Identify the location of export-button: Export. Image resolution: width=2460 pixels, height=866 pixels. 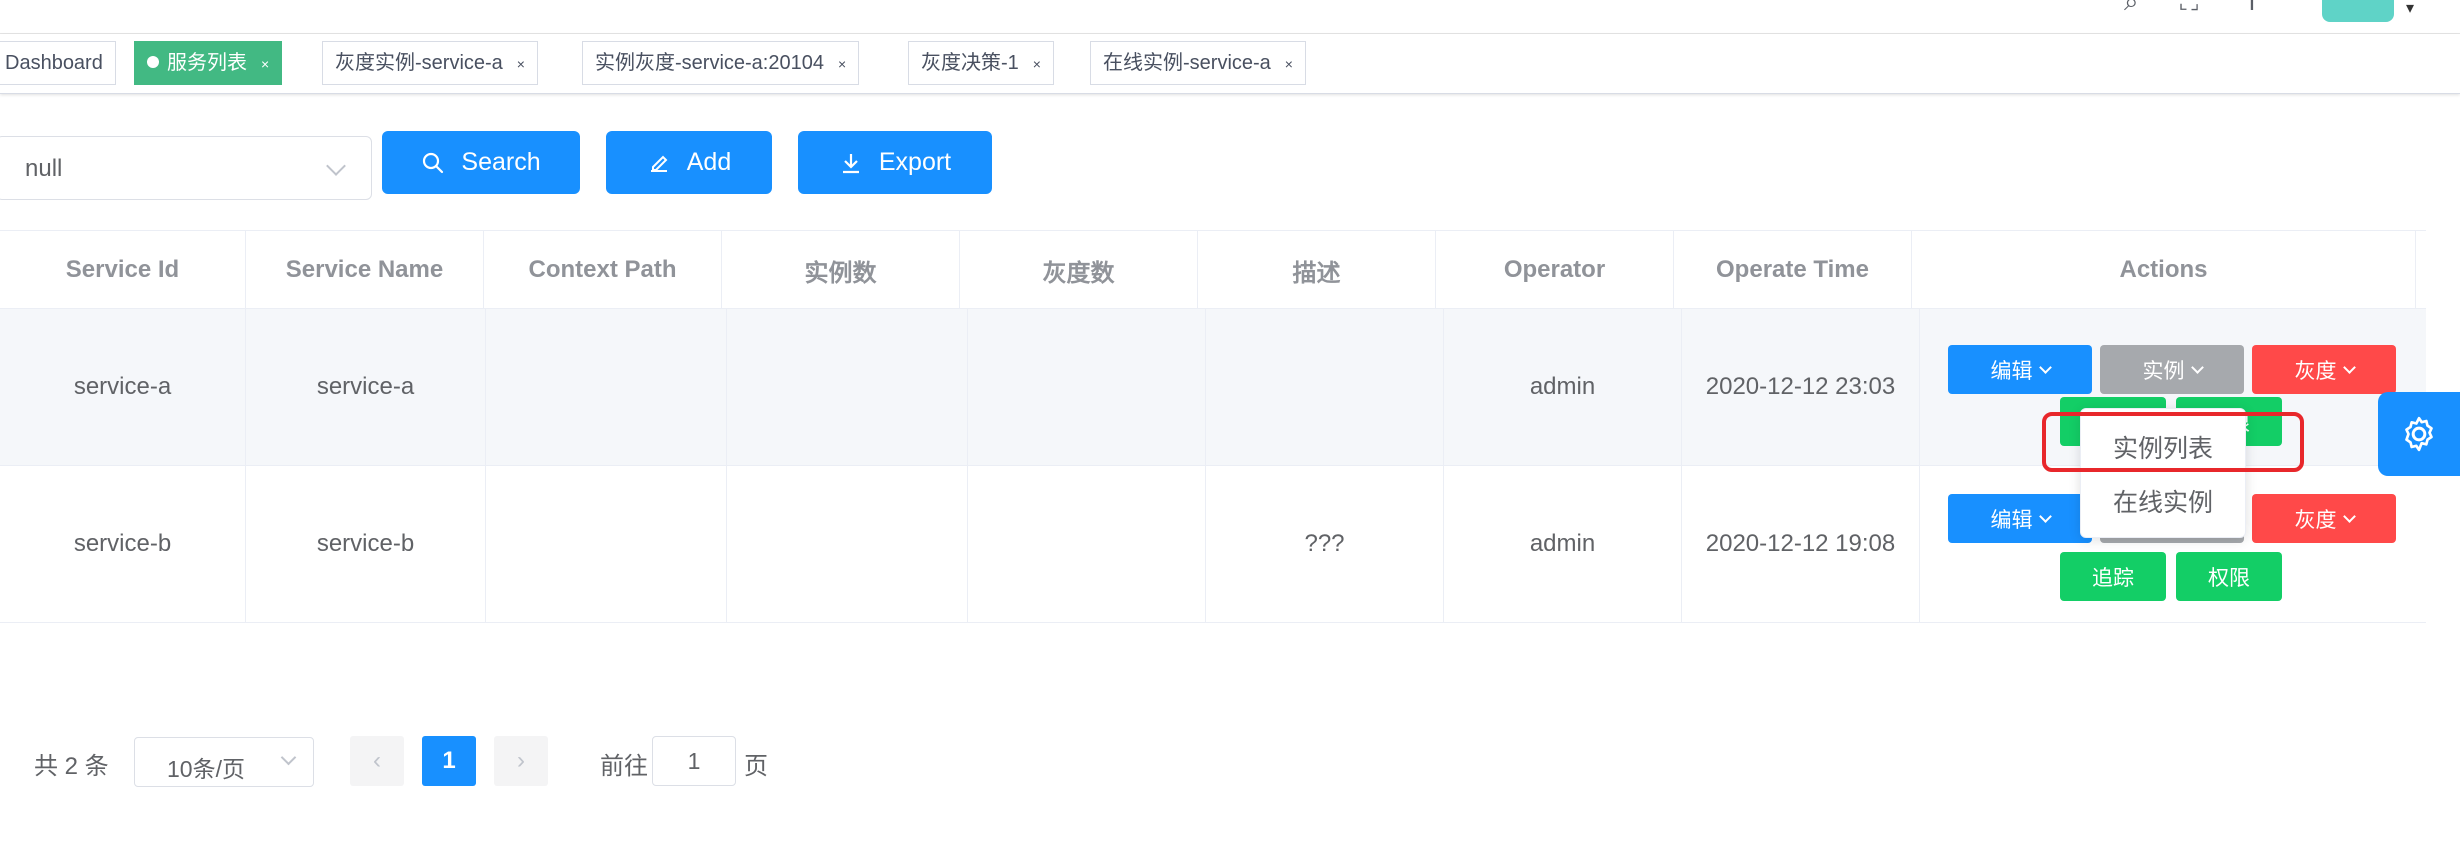
(895, 162).